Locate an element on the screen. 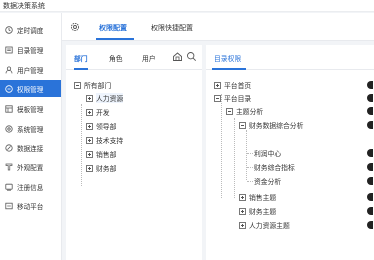  search-icon is located at coordinates (191, 56).